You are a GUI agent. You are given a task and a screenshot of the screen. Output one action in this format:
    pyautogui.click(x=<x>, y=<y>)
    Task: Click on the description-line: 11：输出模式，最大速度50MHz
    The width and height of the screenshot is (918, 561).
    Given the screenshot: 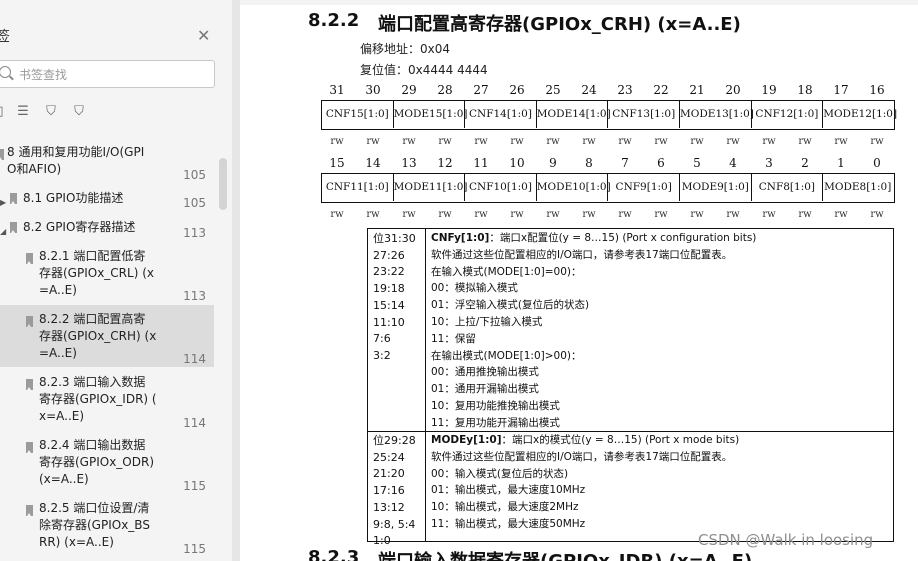 What is the action you would take?
    pyautogui.click(x=508, y=523)
    